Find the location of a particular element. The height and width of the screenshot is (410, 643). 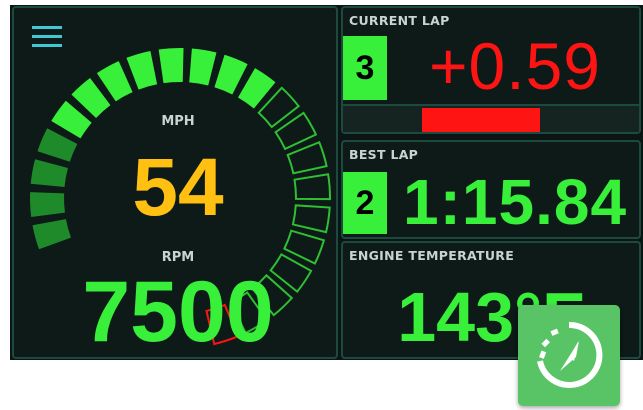

best-lap-time: 1:15.84 is located at coordinates (515, 202).